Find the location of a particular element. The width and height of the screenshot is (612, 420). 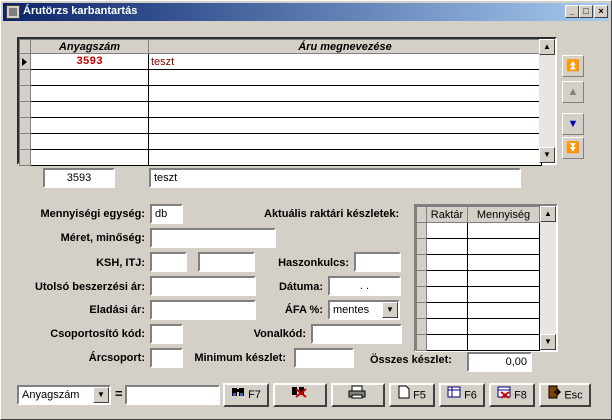

margin-field is located at coordinates (377, 262).